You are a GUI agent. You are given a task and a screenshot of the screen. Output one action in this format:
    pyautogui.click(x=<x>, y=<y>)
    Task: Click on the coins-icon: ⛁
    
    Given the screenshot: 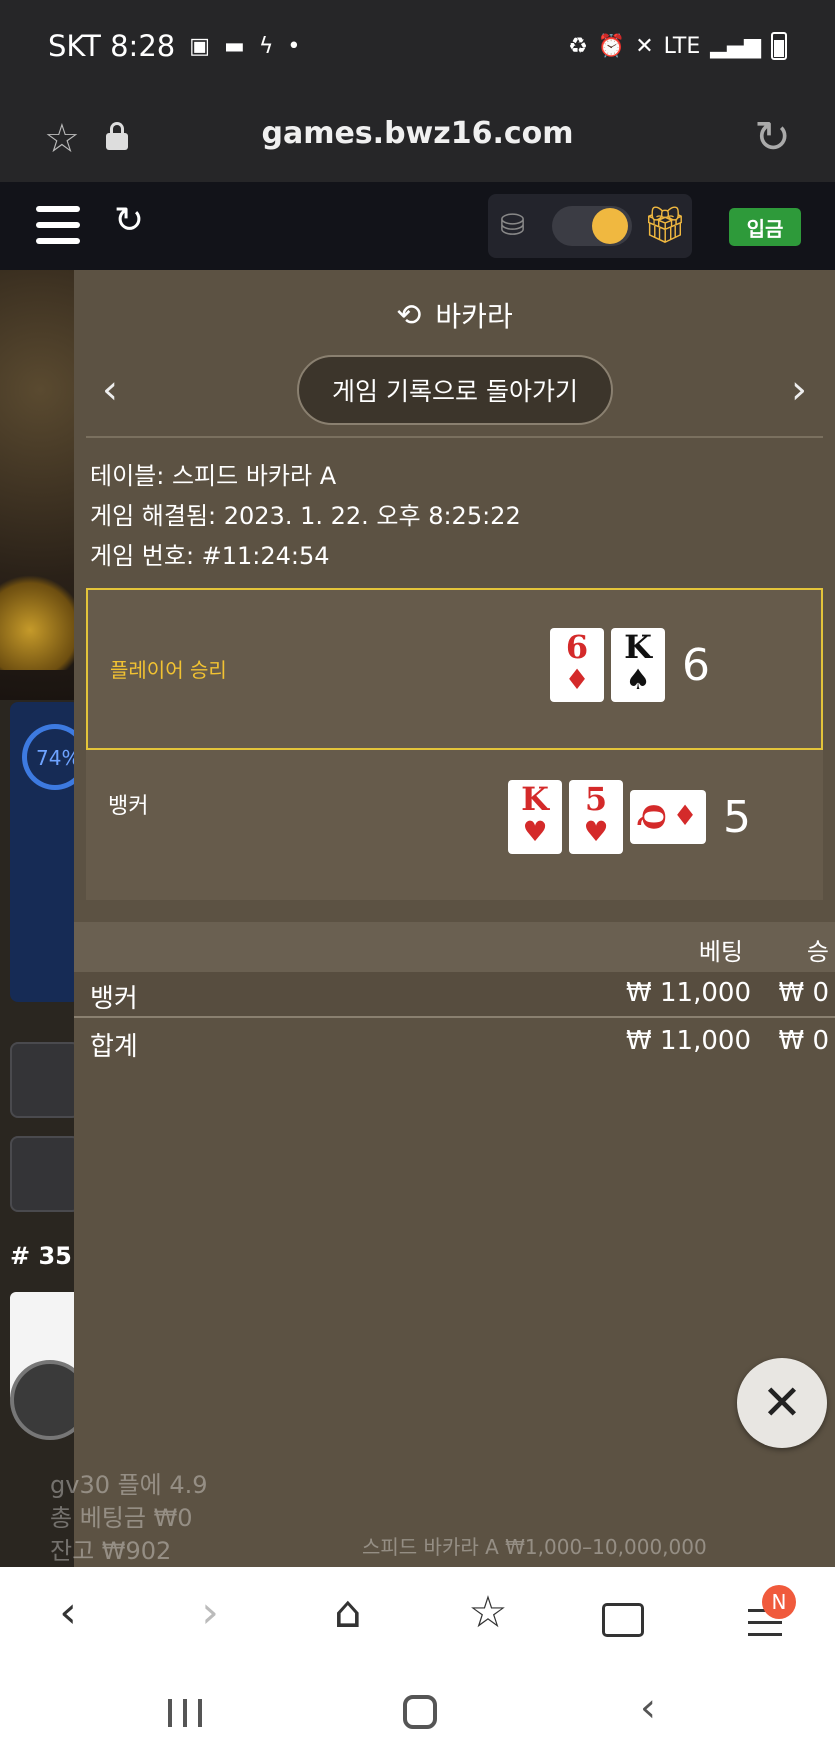 What is the action you would take?
    pyautogui.click(x=513, y=225)
    